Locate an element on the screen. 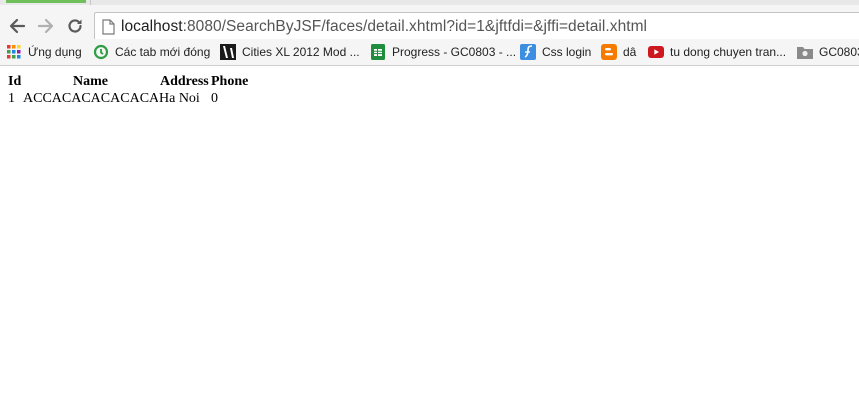 This screenshot has height=407, width=859. forward-arrow-icon is located at coordinates (46, 26).